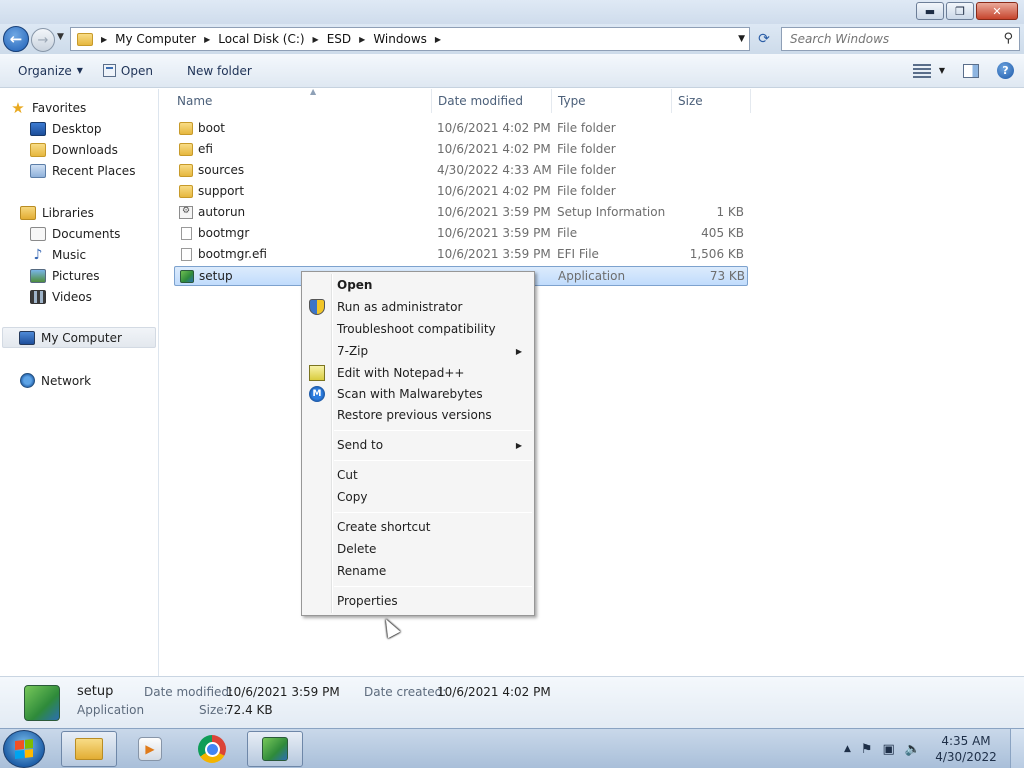 This screenshot has width=1024, height=768. I want to click on view-controls: ▼ ?, so click(963, 70).